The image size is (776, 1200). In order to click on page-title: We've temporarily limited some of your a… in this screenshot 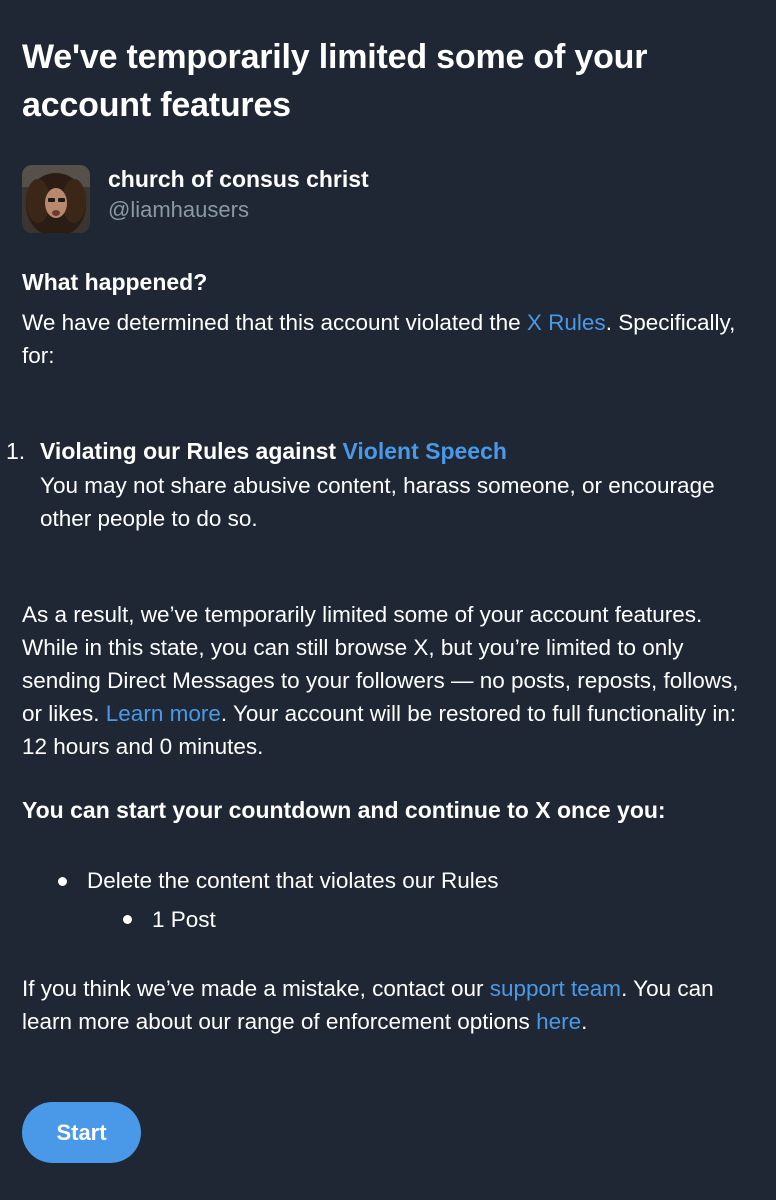, I will do `click(335, 81)`.